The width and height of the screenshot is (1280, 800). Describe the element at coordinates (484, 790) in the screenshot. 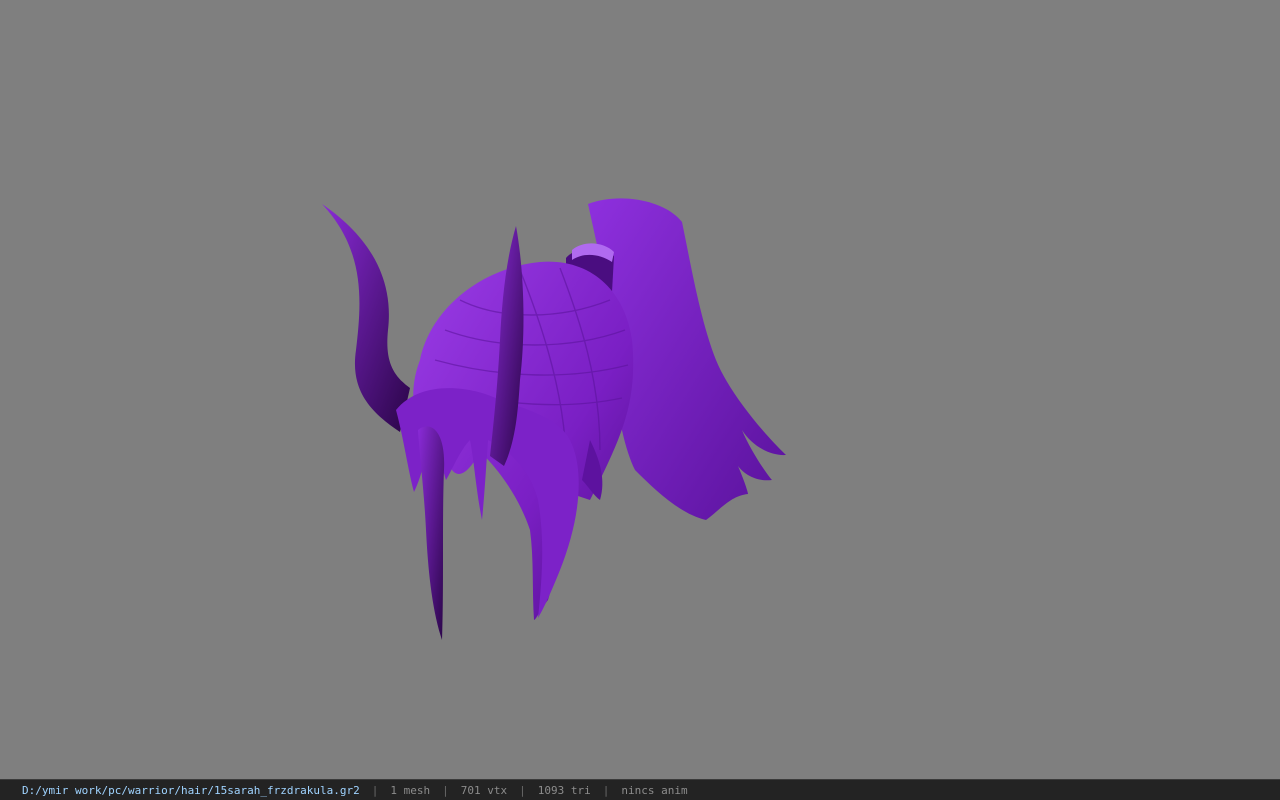

I see `status-vertex-count: 701 vtx` at that location.